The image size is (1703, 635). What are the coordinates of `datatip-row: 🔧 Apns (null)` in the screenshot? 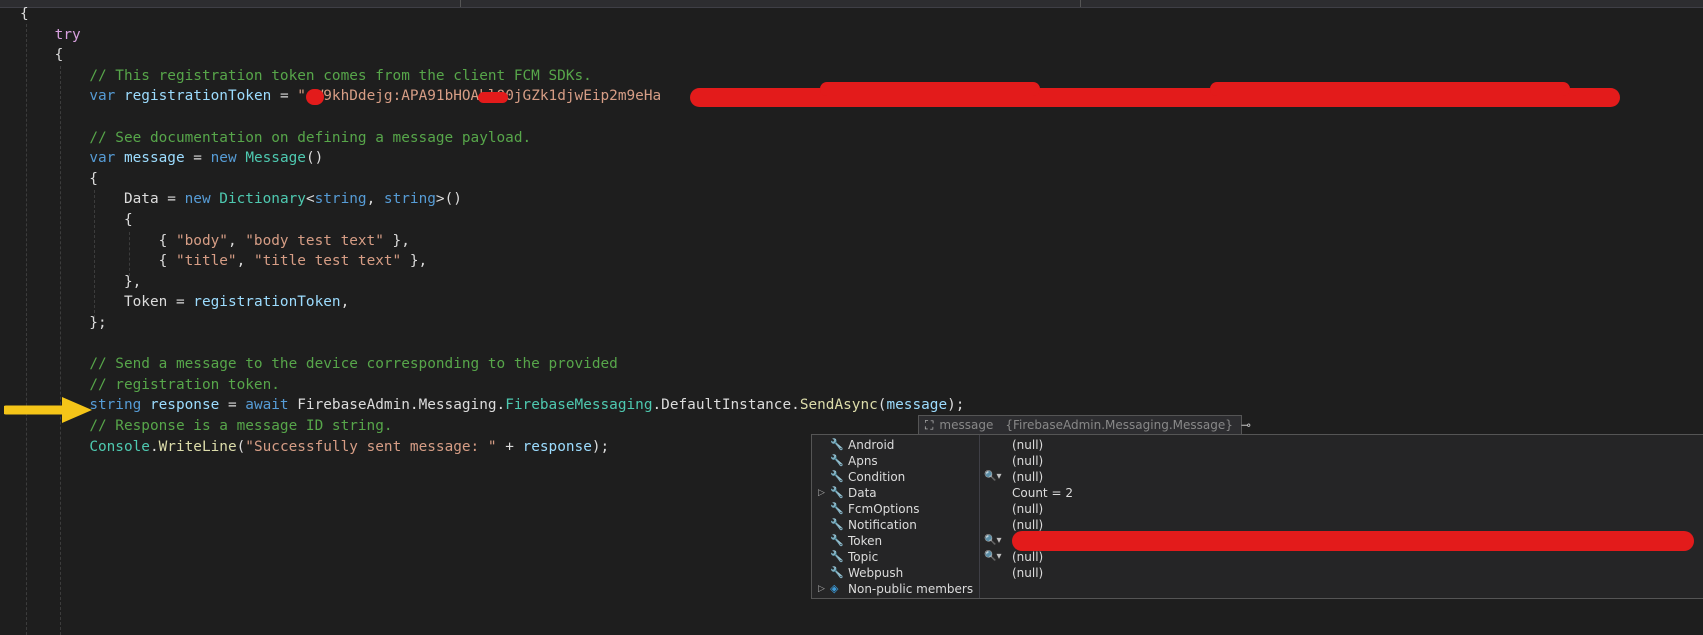 It's located at (1257, 461).